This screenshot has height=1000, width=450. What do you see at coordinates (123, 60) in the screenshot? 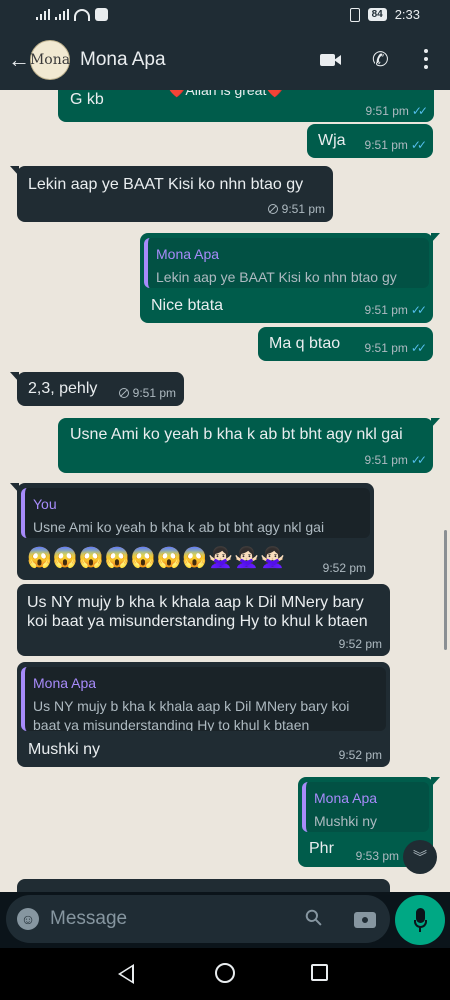
I see `contact-name: Mona Apa` at bounding box center [123, 60].